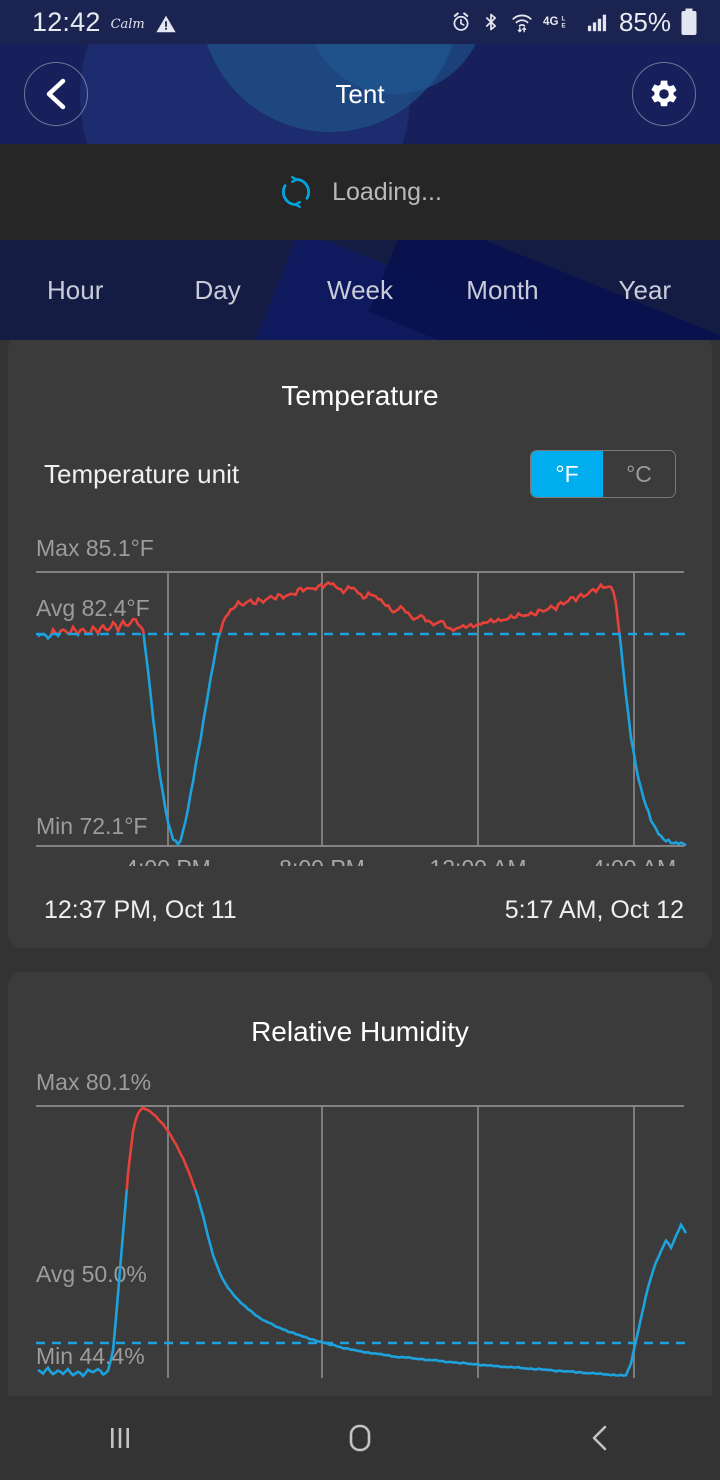  What do you see at coordinates (645, 290) in the screenshot?
I see `tab-year: Year` at bounding box center [645, 290].